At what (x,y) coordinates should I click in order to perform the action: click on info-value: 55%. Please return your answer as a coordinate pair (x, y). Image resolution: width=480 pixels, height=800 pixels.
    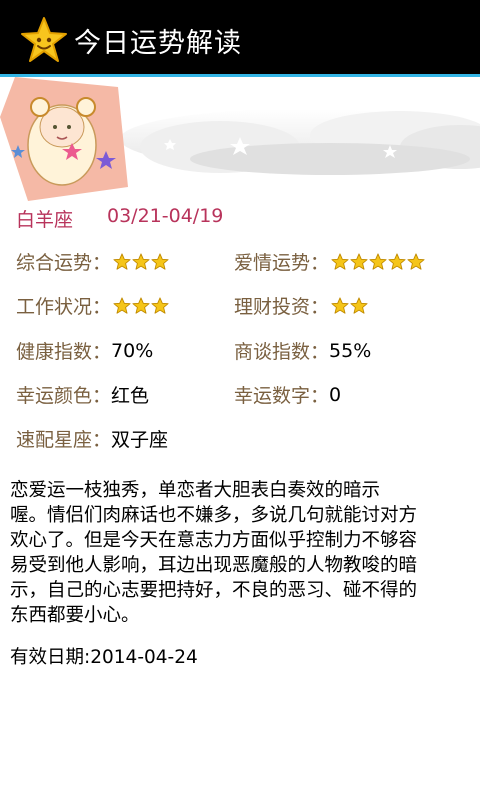
    Looking at the image, I should click on (350, 350).